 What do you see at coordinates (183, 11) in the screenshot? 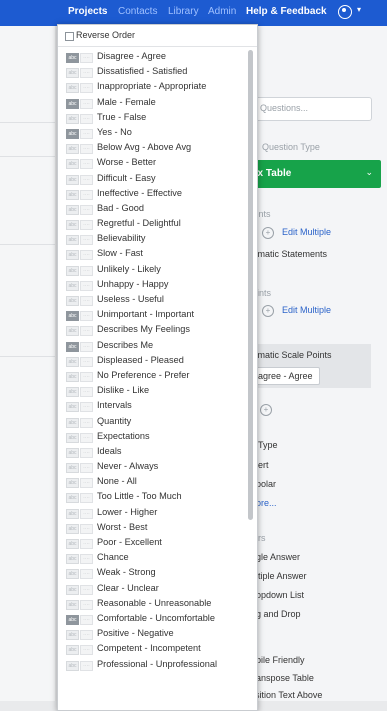
I see `nav-library: Library` at bounding box center [183, 11].